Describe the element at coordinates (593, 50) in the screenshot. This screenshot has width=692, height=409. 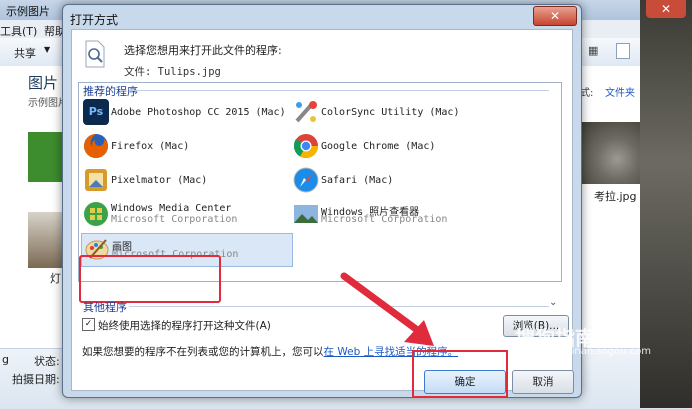
I see `view-options-icon: ▦` at that location.